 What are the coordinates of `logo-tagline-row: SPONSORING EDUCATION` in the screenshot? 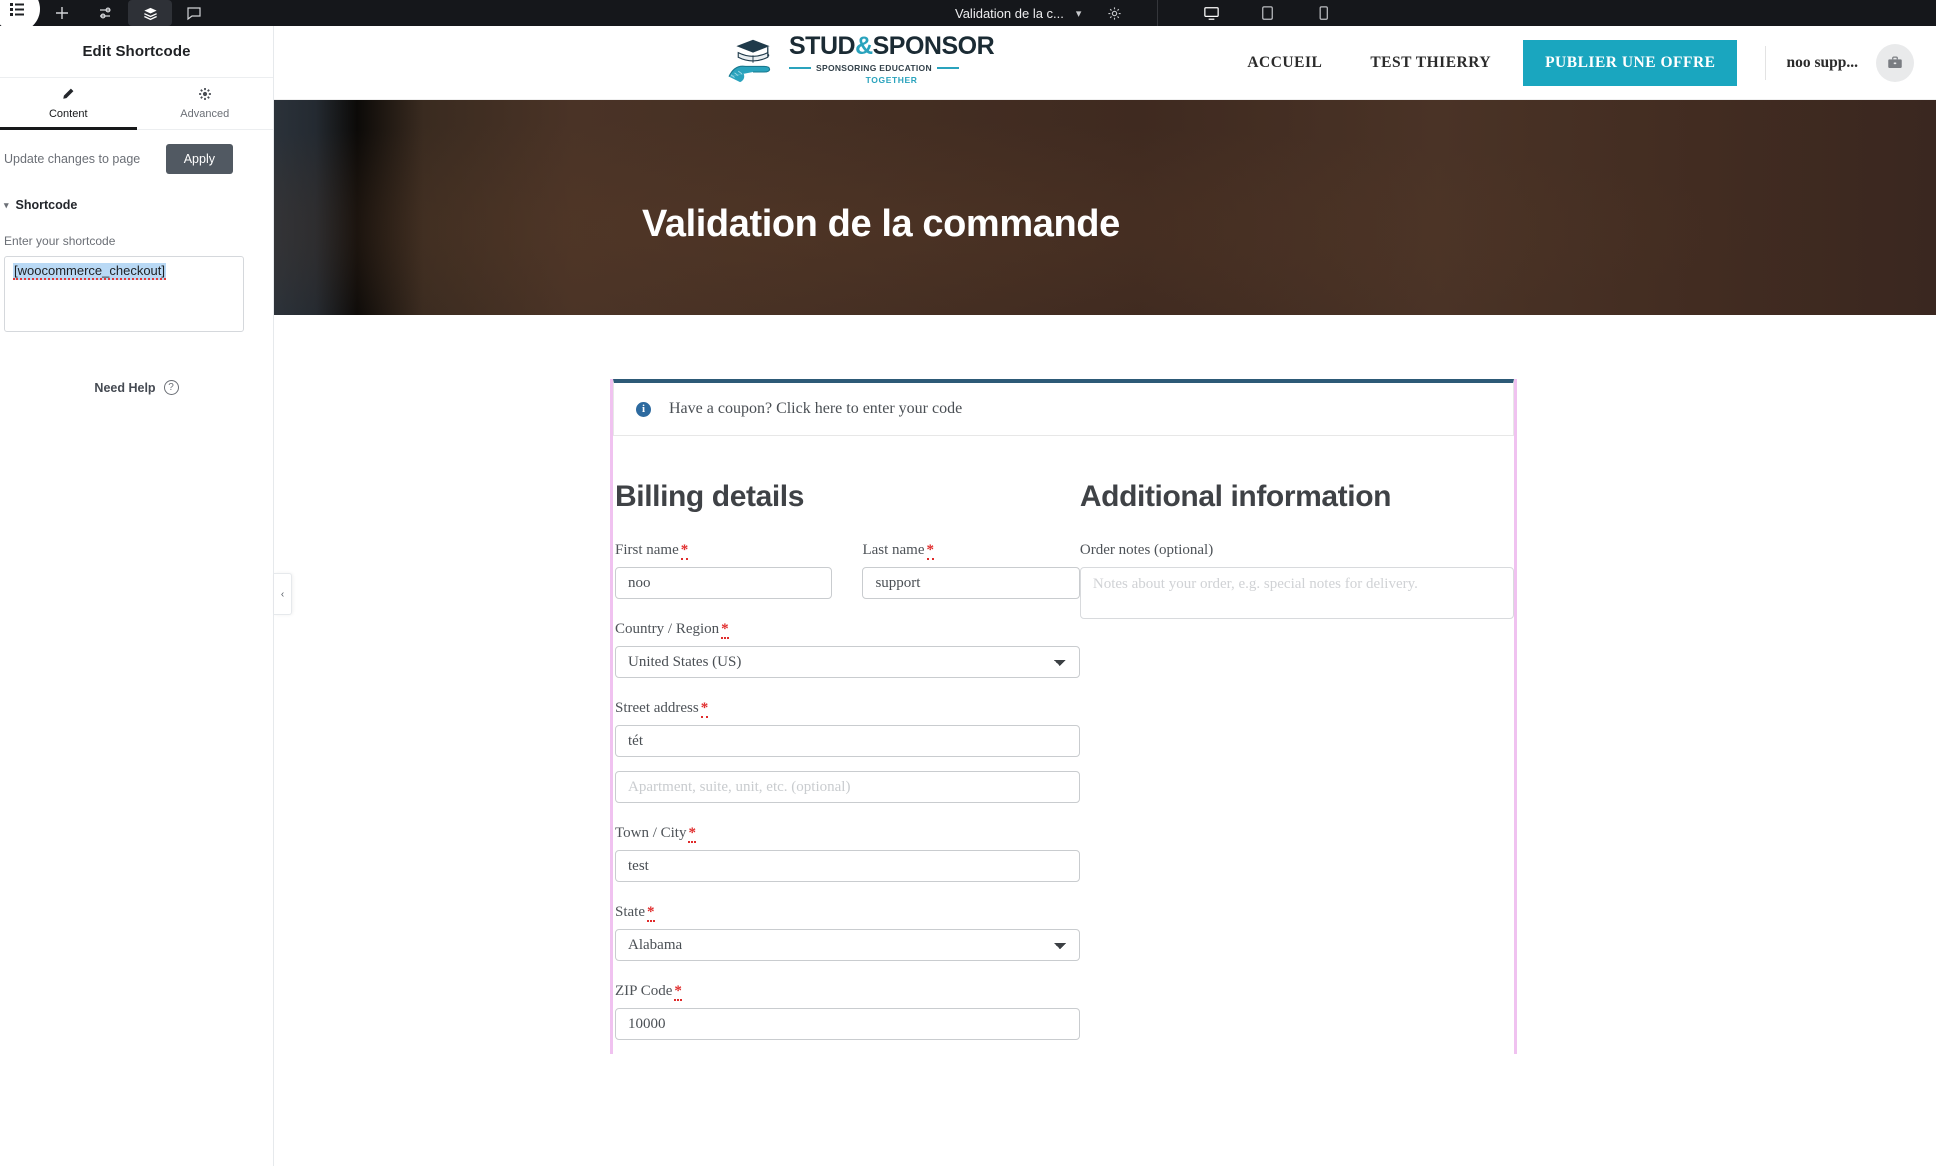 It's located at (891, 68).